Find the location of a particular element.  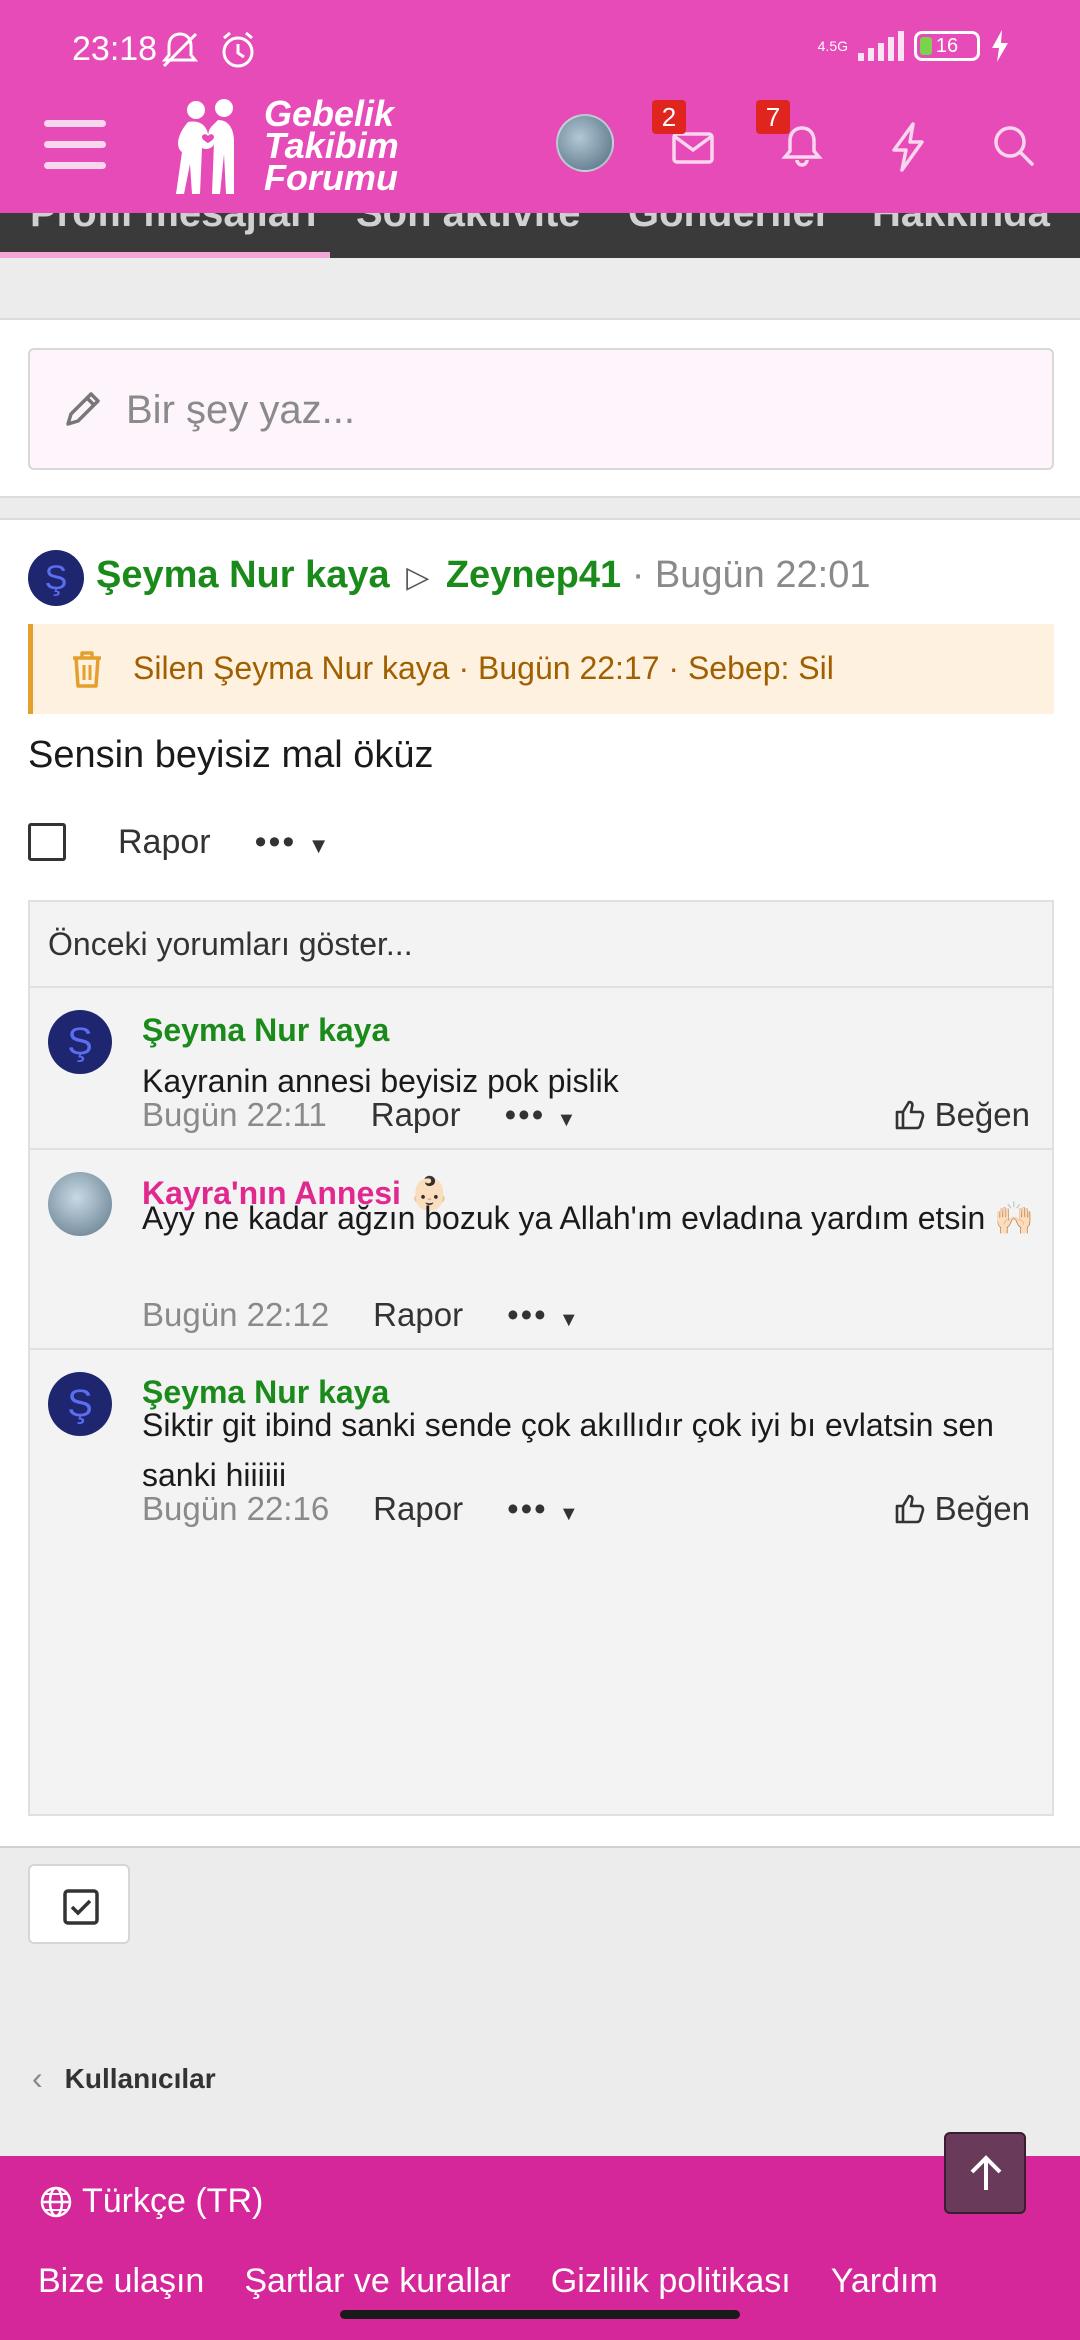

search-button is located at coordinates (1014, 146).